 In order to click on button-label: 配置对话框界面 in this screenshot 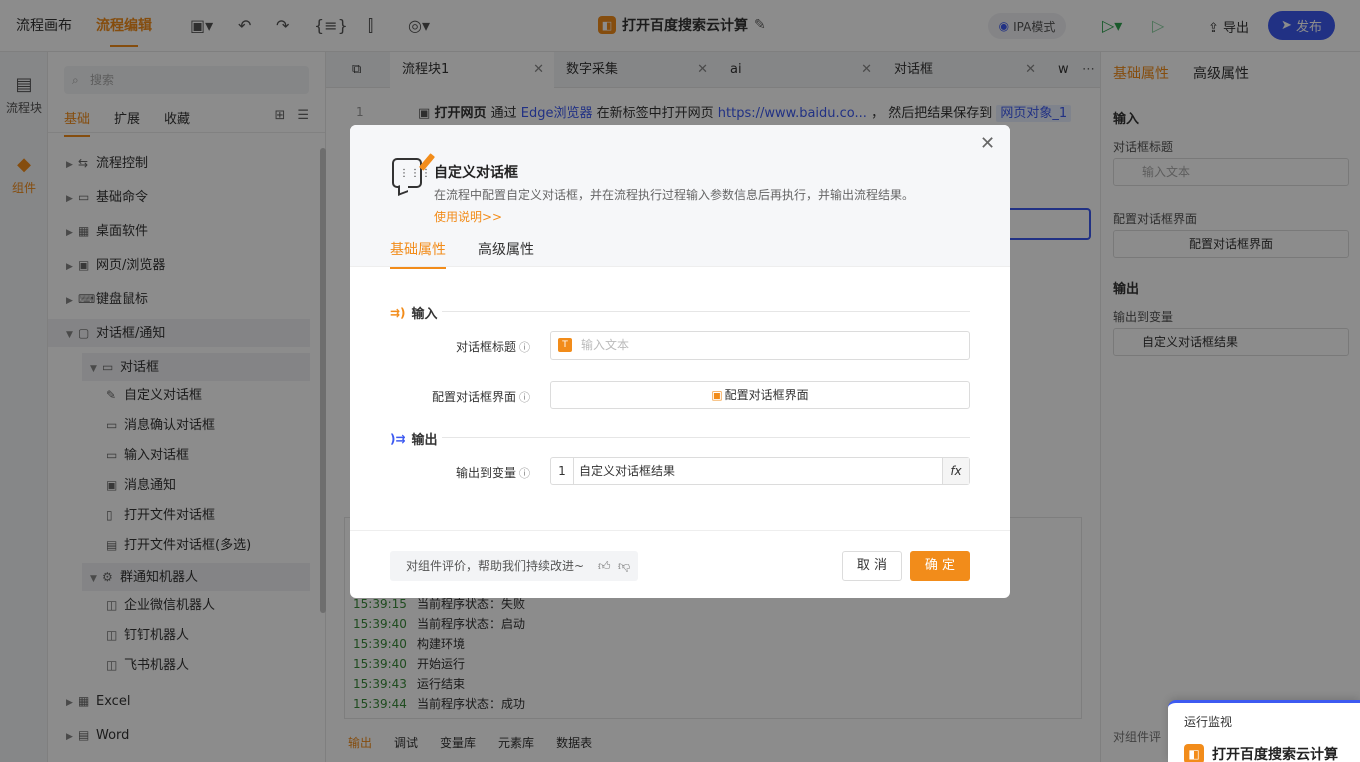, I will do `click(766, 395)`.